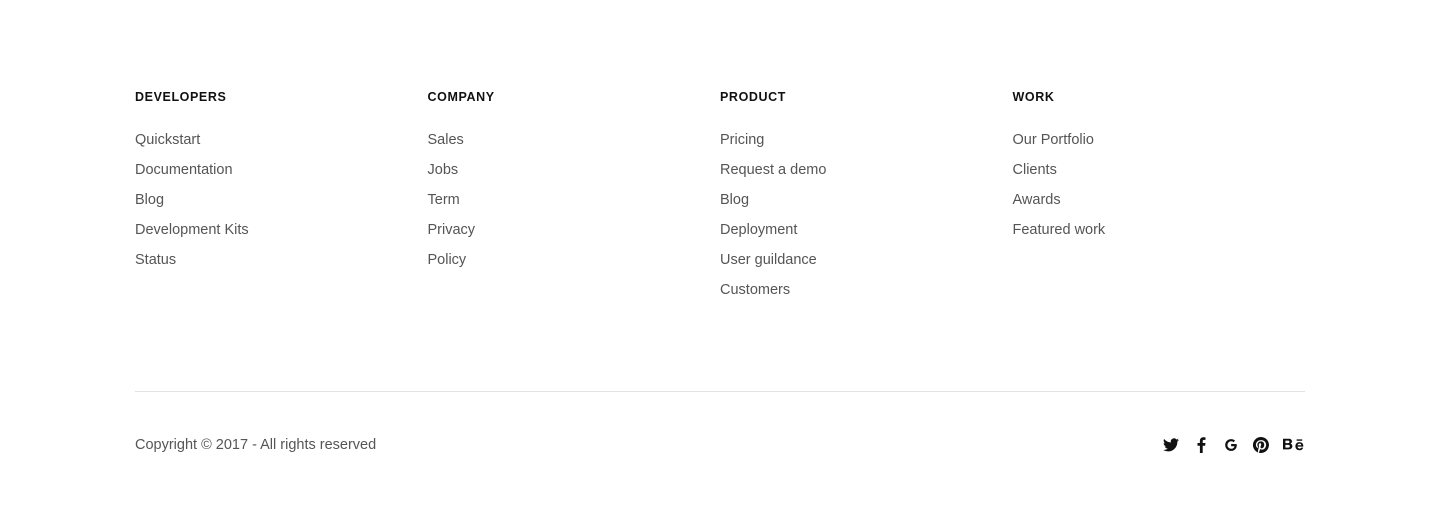  What do you see at coordinates (866, 296) in the screenshot?
I see `list-item: Customers` at bounding box center [866, 296].